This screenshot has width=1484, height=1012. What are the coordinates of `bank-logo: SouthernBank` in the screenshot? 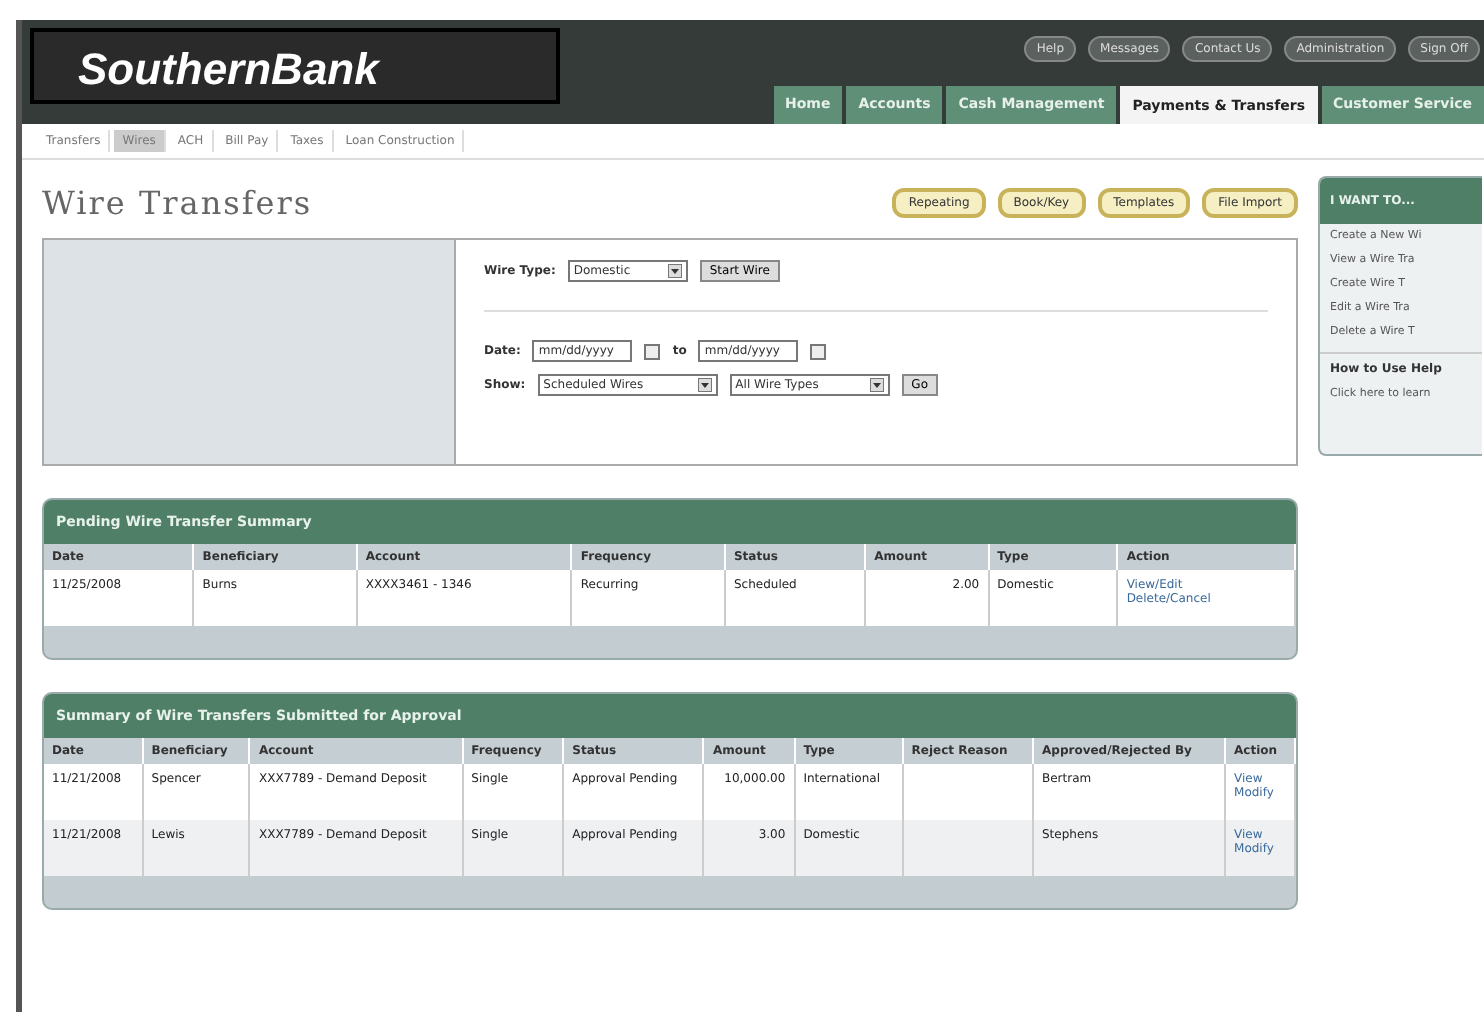 It's located at (295, 66).